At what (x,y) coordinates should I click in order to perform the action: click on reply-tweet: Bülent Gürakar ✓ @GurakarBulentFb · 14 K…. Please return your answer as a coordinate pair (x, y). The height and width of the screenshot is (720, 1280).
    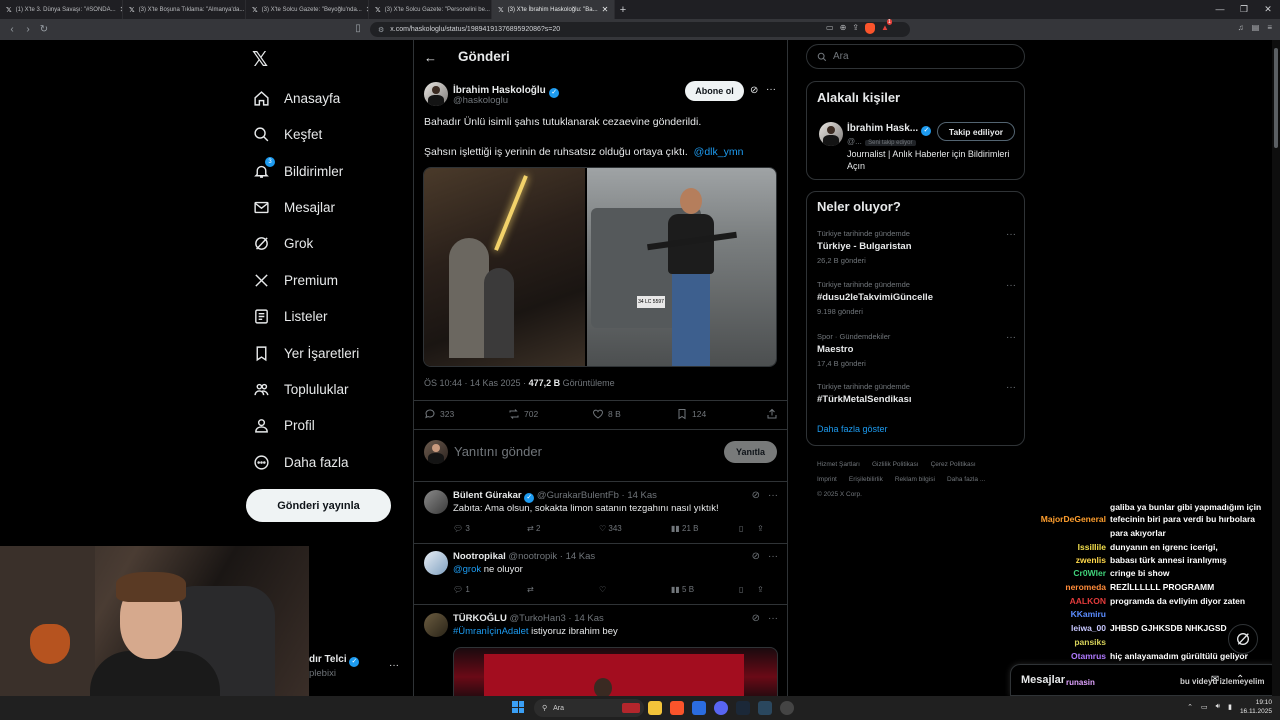
    Looking at the image, I should click on (601, 517).